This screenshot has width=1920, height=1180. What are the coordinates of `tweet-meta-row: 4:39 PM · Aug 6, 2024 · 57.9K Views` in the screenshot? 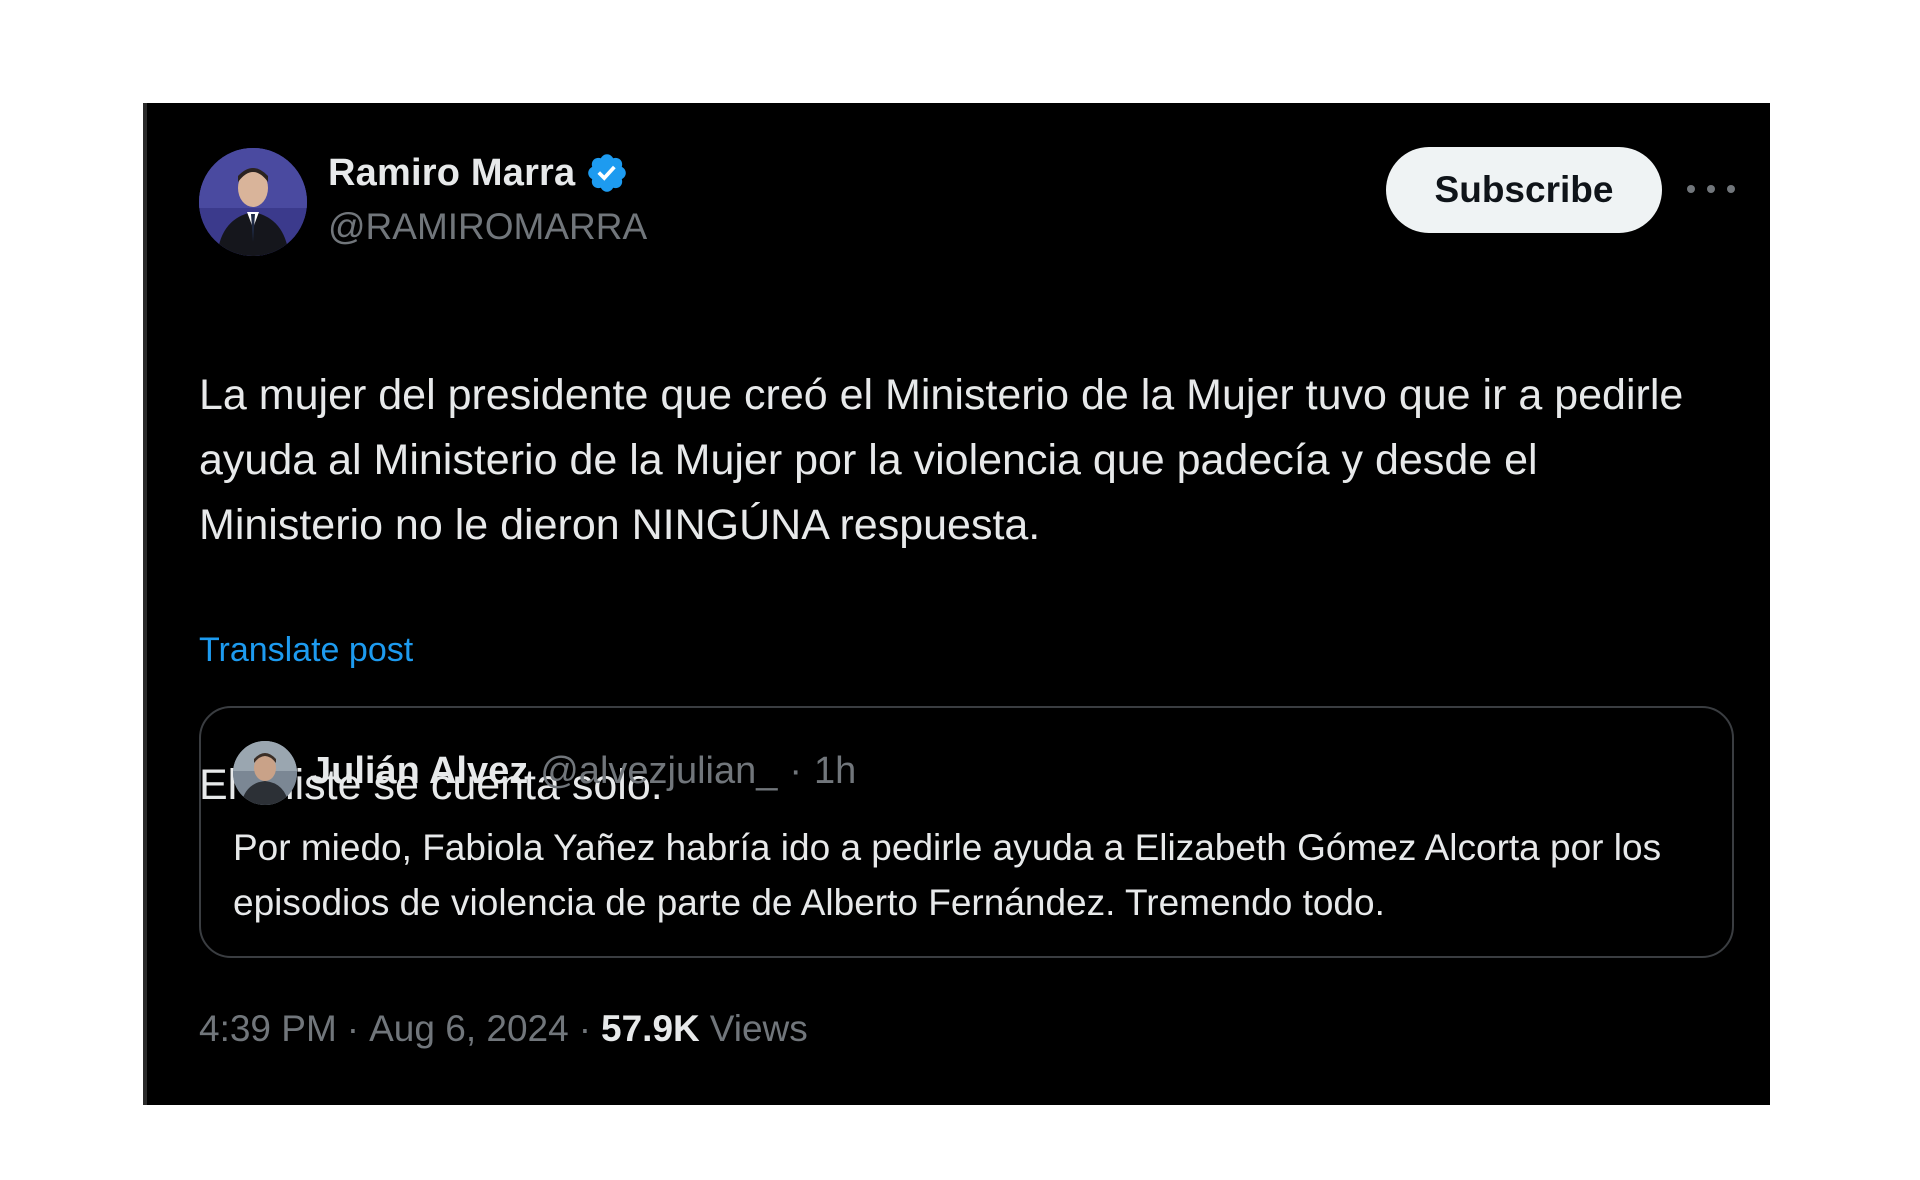 It's located at (503, 1029).